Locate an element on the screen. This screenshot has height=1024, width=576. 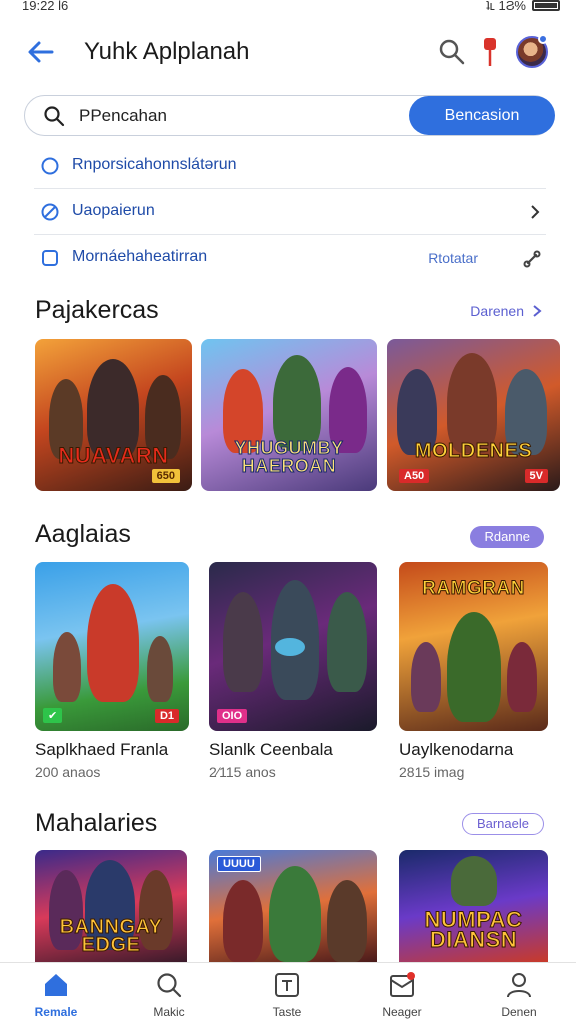
pin-icon is located at coordinates (490, 52).